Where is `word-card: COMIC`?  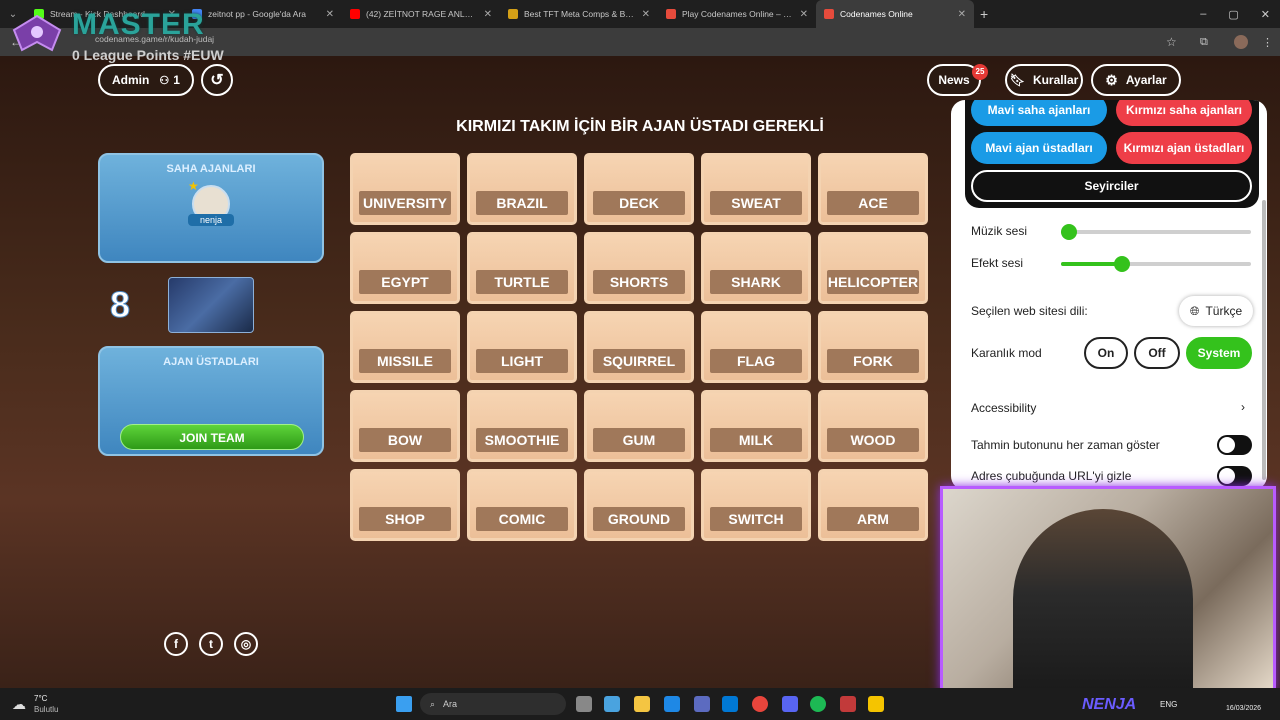 word-card: COMIC is located at coordinates (522, 505).